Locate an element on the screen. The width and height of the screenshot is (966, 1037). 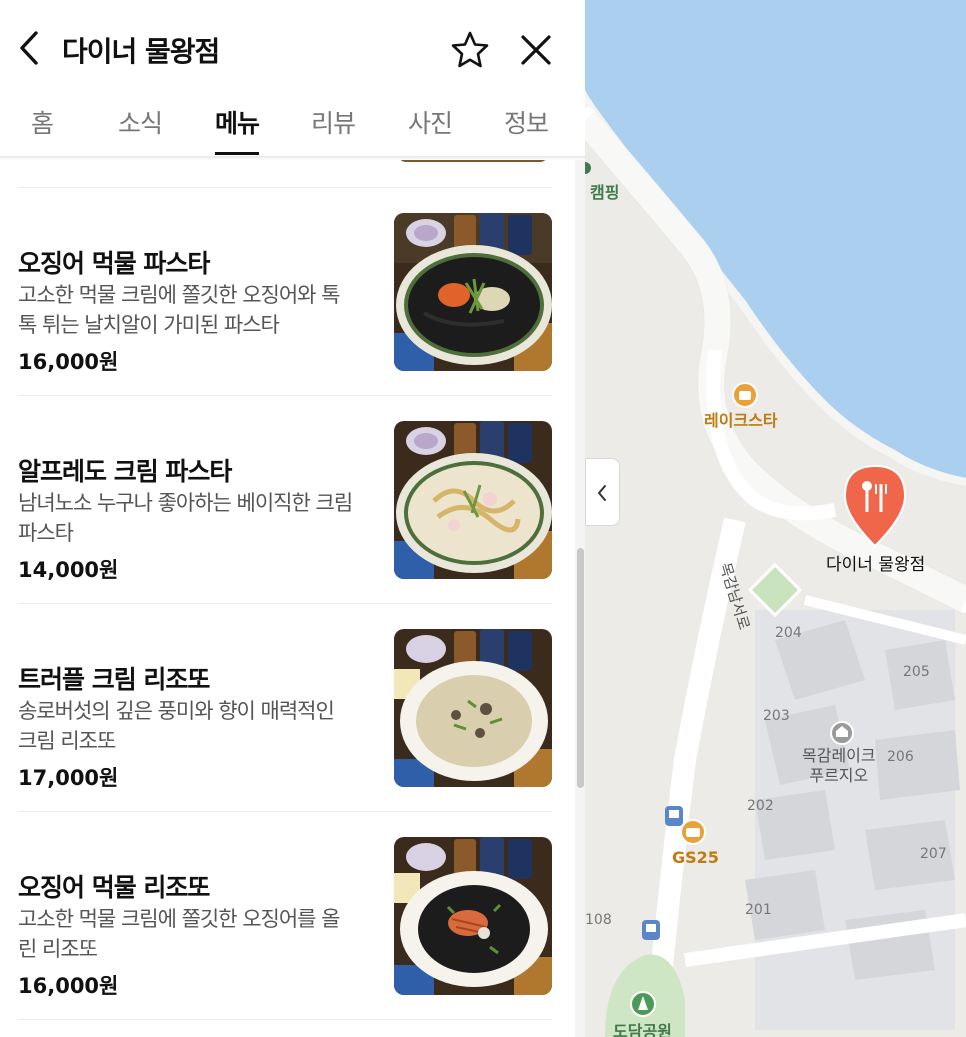
apartment-name-line: 푸르지오 is located at coordinates (839, 775).